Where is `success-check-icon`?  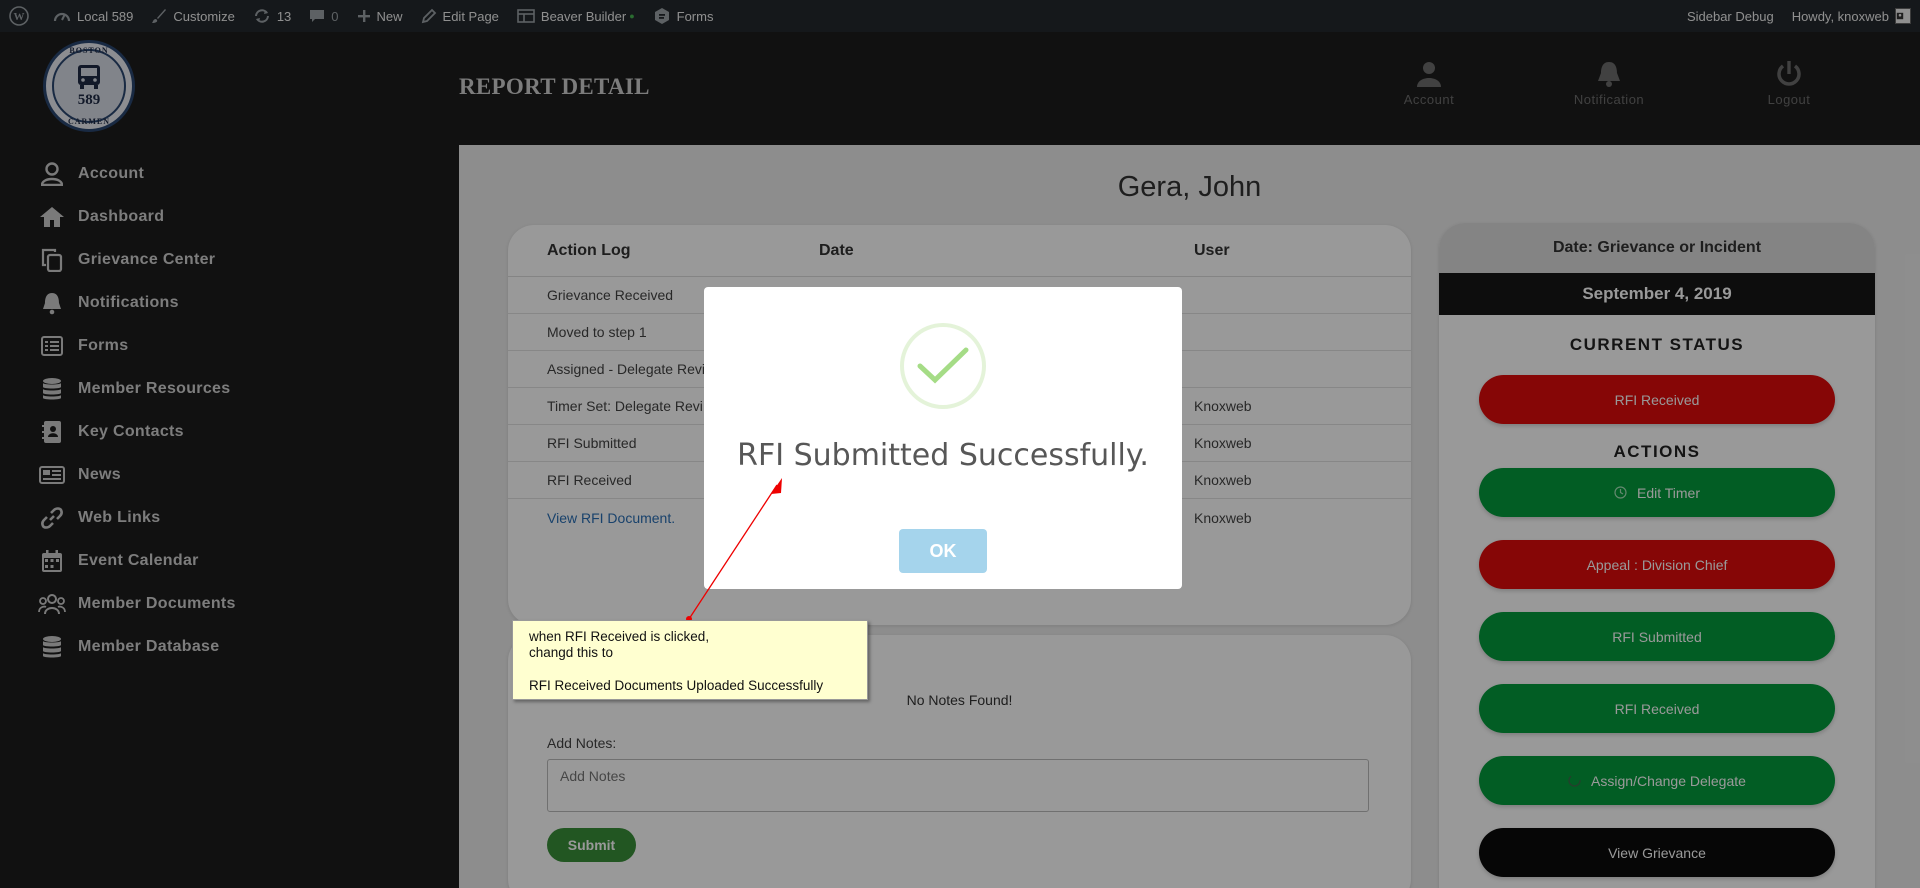 success-check-icon is located at coordinates (943, 366).